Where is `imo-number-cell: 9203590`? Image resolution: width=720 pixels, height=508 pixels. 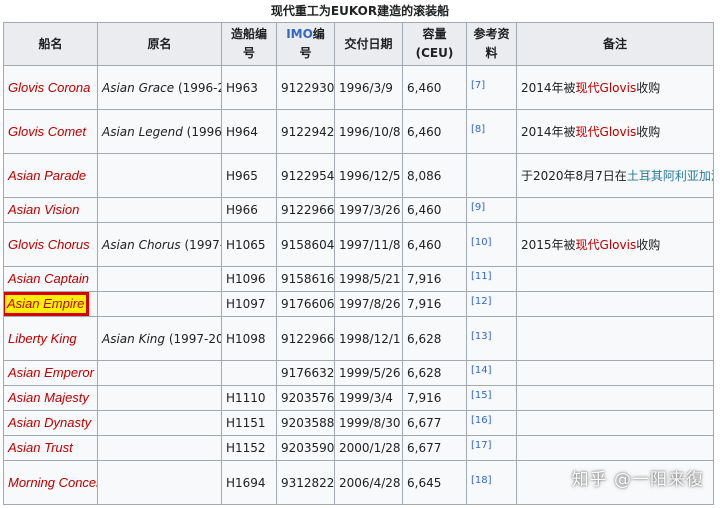
imo-number-cell: 9203590 is located at coordinates (305, 448).